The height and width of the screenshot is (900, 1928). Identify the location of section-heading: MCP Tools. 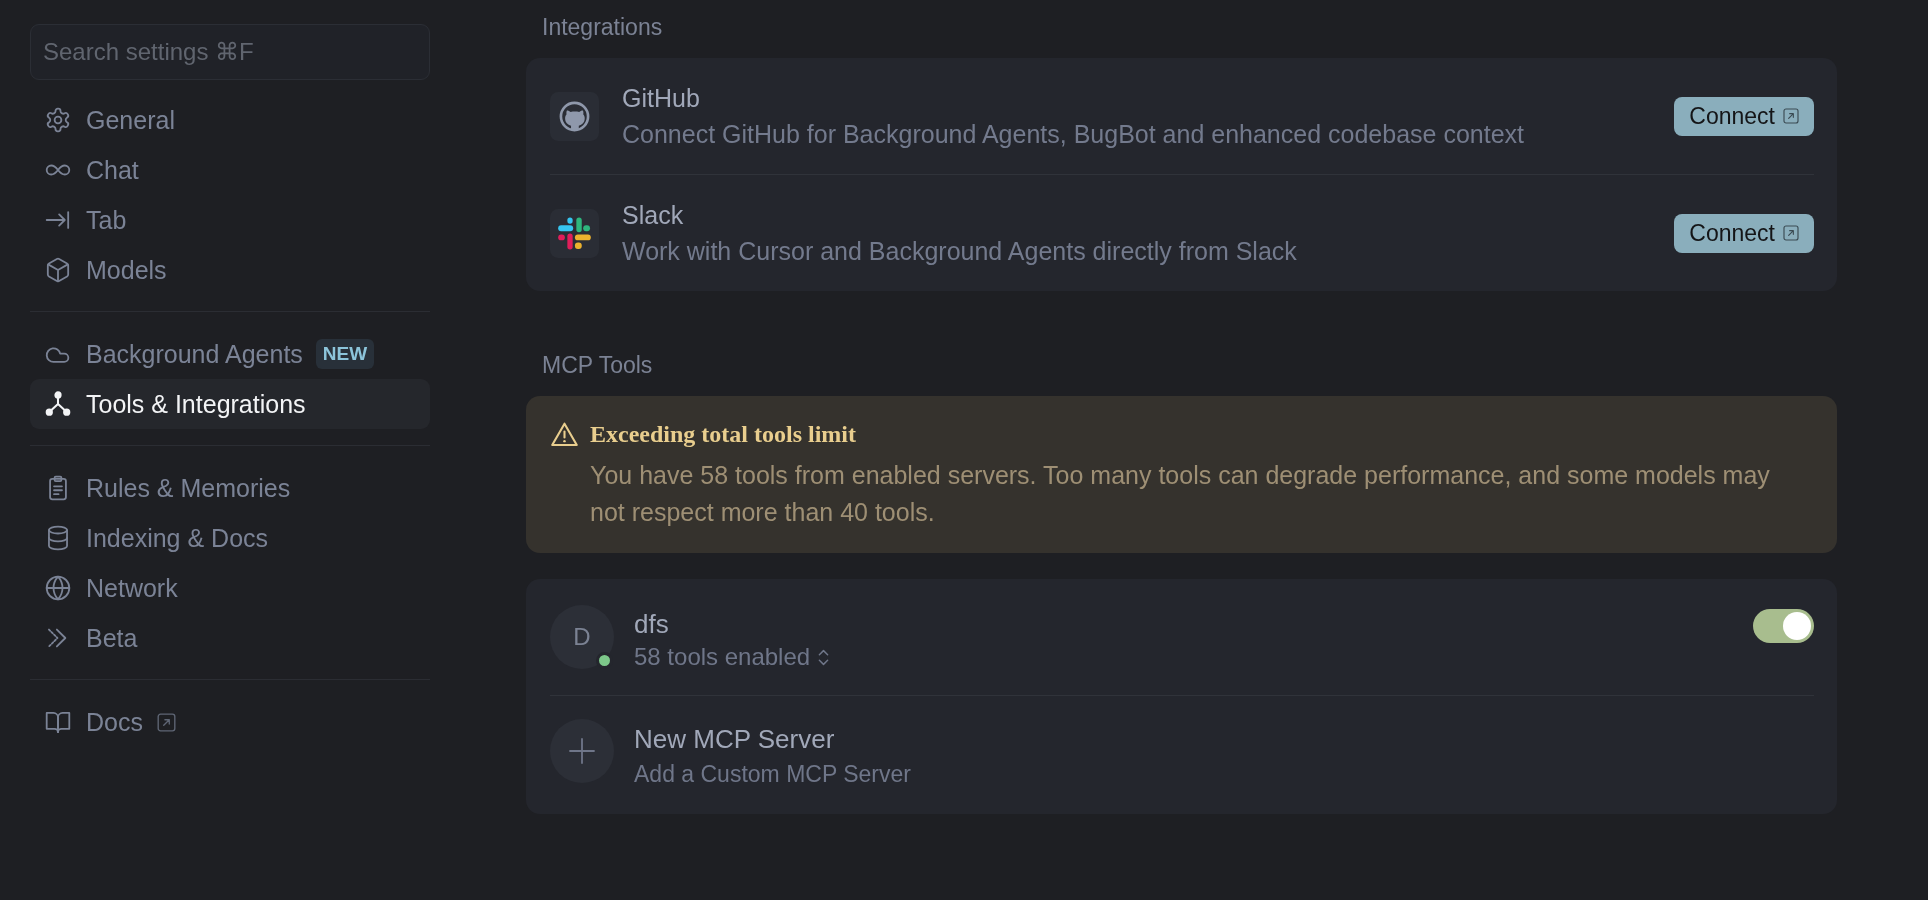
(597, 365).